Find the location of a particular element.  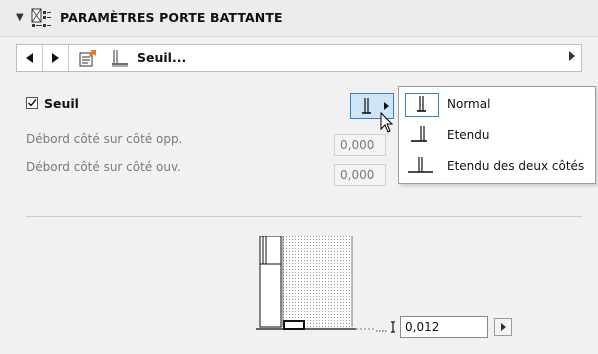

mouse-cursor-icon is located at coordinates (387, 122).